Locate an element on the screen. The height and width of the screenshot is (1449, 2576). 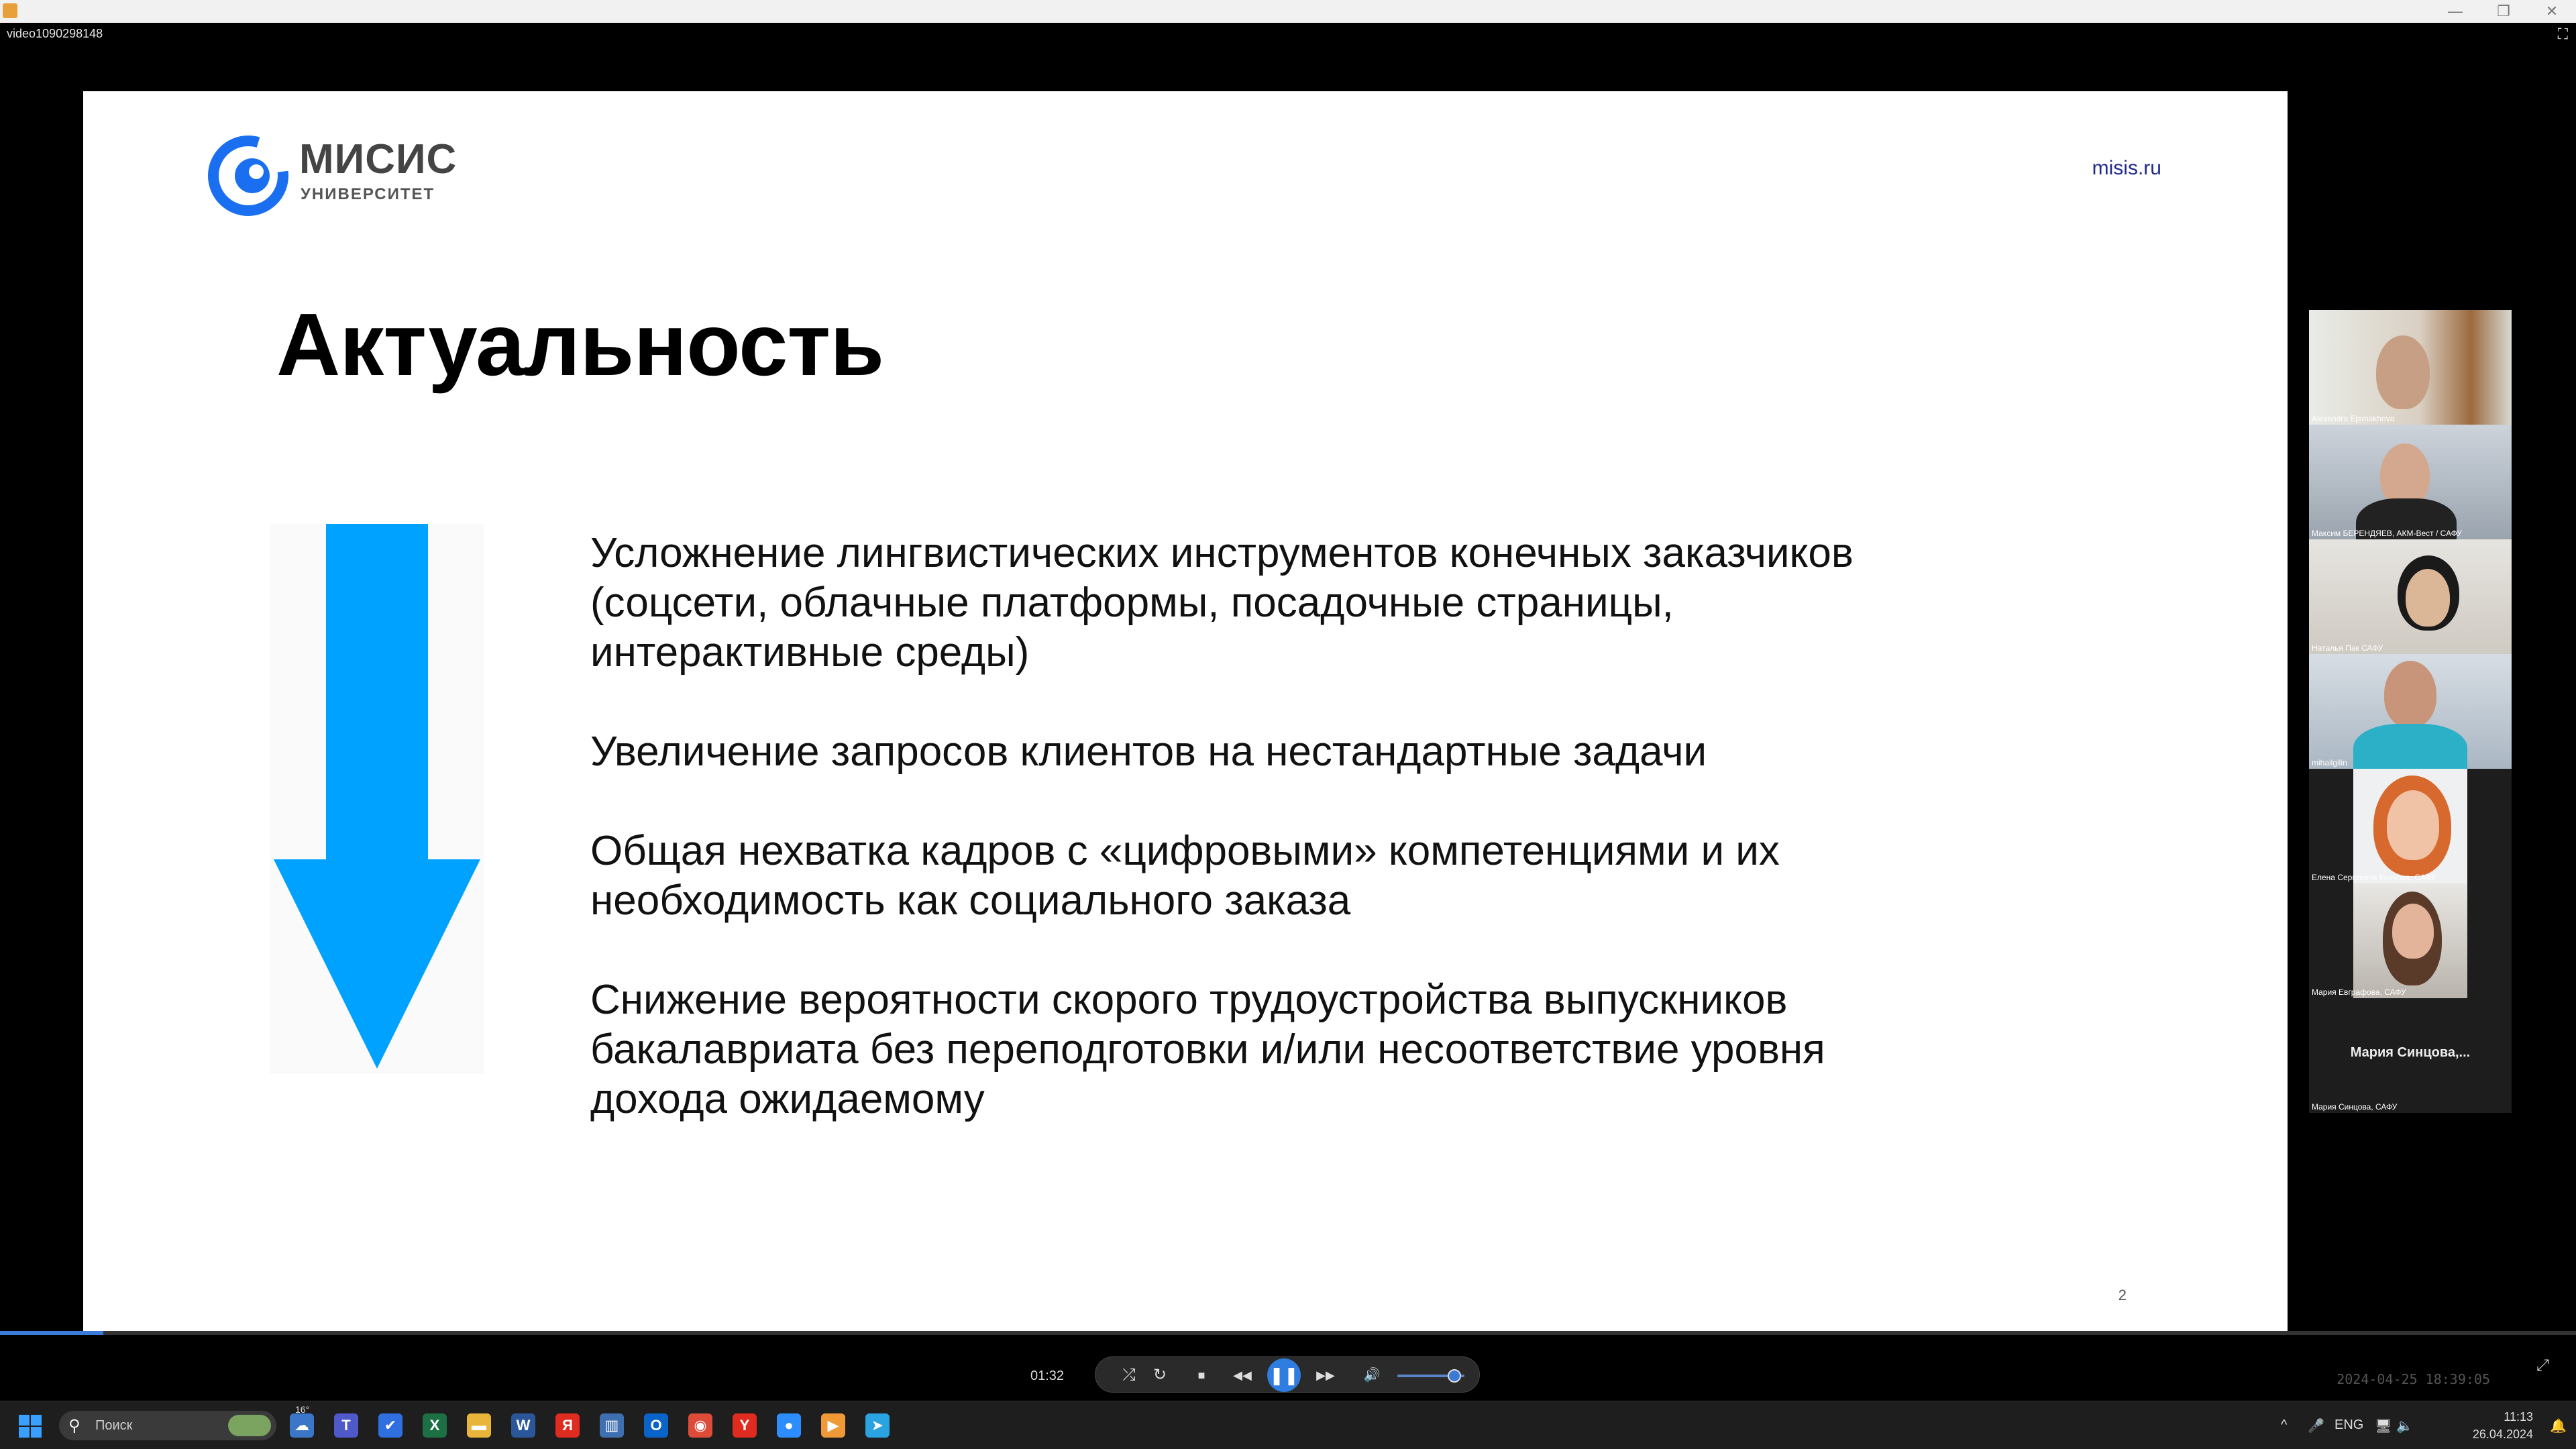
misis-logo-icon is located at coordinates (248, 176).